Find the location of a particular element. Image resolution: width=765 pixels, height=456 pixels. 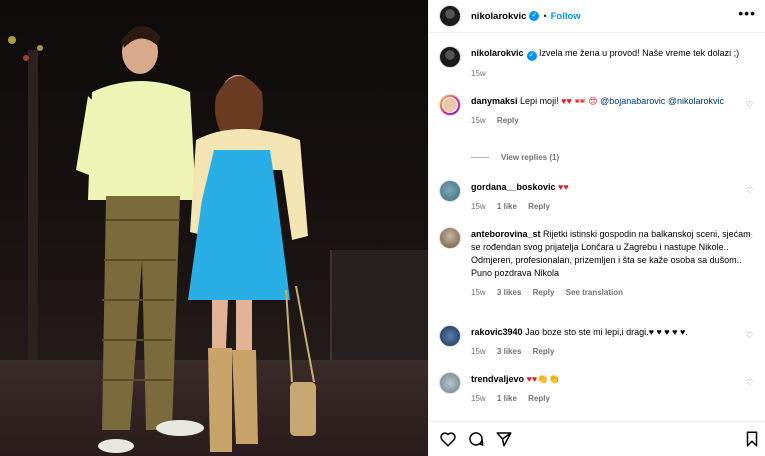

caption-avatar is located at coordinates (450, 57).